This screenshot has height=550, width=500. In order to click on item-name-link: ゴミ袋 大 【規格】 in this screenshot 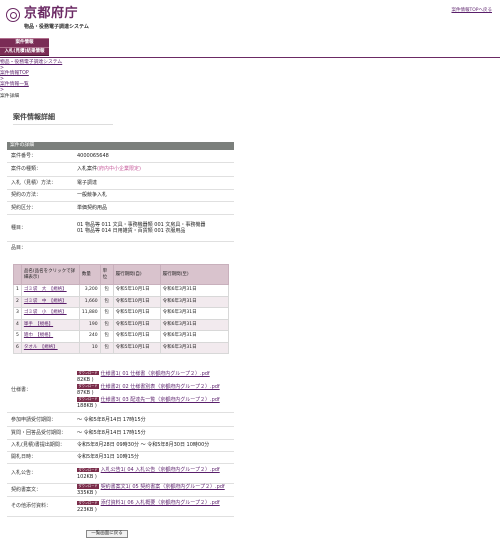, I will do `click(45, 289)`.